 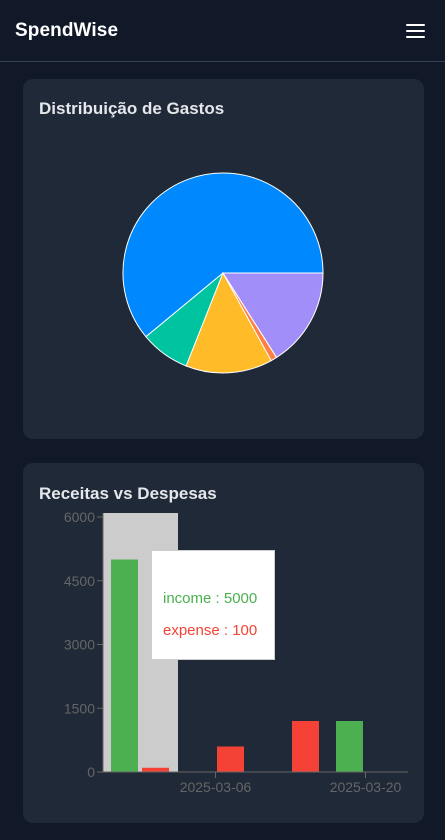 What do you see at coordinates (66, 31) in the screenshot?
I see `app-brand: SpendWise` at bounding box center [66, 31].